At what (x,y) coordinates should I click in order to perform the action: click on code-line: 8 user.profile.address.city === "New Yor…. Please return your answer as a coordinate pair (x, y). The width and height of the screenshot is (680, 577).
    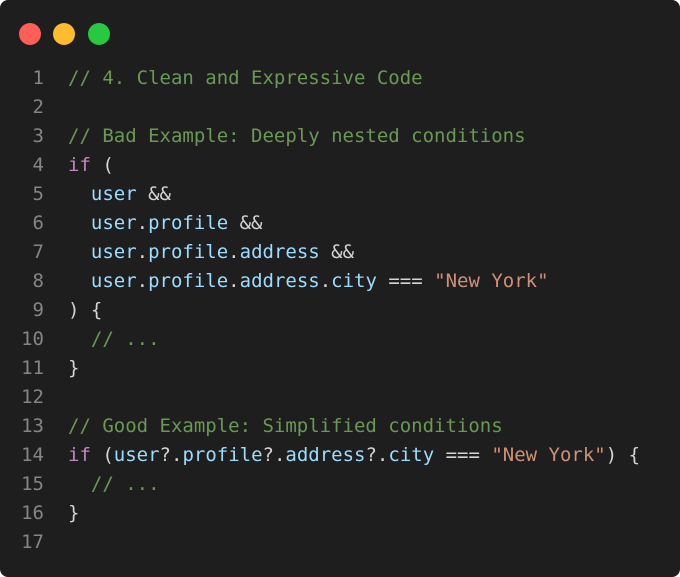
    Looking at the image, I should click on (340, 281).